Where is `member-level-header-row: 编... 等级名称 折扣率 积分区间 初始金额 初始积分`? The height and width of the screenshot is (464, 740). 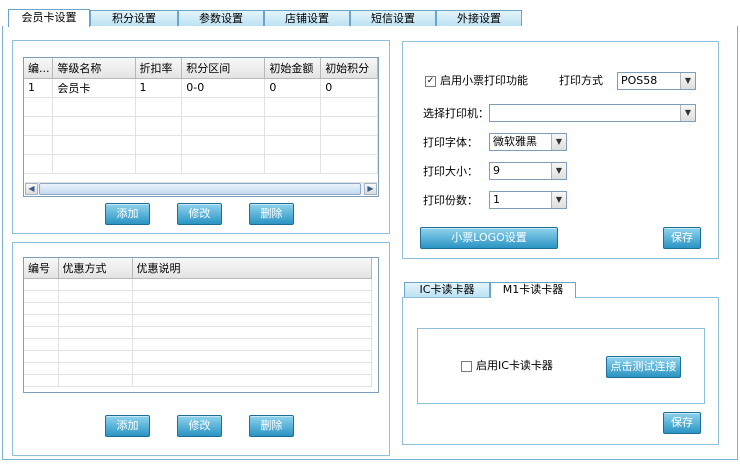
member-level-header-row: 编... 等级名称 折扣率 积分区间 初始金额 初始积分 is located at coordinates (201, 68).